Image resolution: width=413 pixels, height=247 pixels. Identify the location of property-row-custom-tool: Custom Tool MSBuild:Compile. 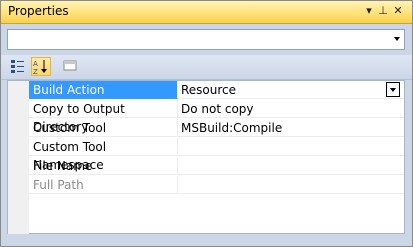
(206, 129).